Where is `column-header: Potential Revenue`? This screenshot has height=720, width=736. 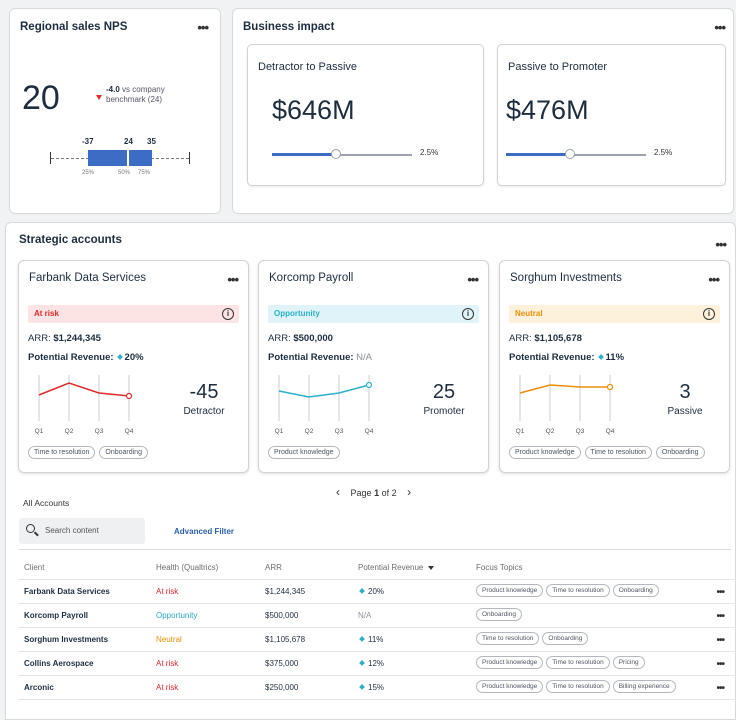
column-header: Potential Revenue is located at coordinates (396, 567).